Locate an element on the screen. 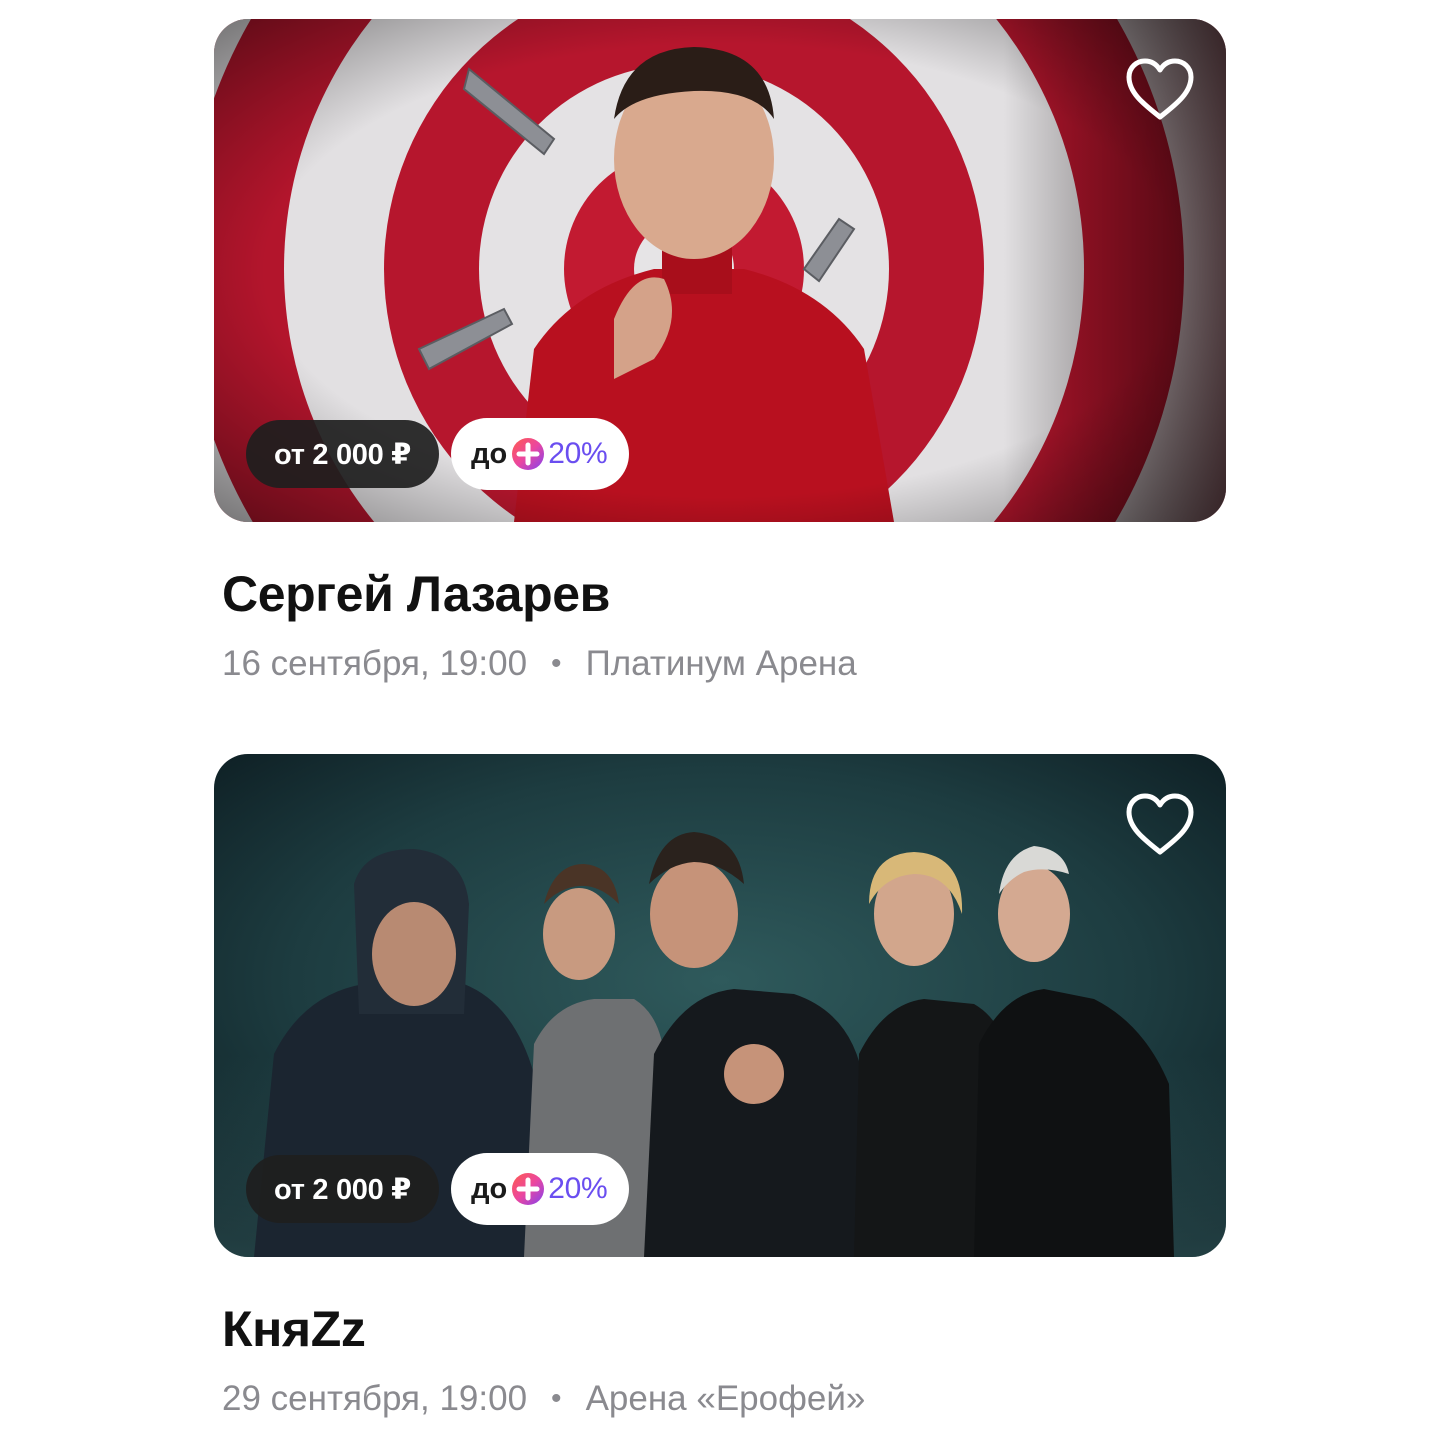 Image resolution: width=1440 pixels, height=1440 pixels. event-title: Сергей Лазарев is located at coordinates (724, 594).